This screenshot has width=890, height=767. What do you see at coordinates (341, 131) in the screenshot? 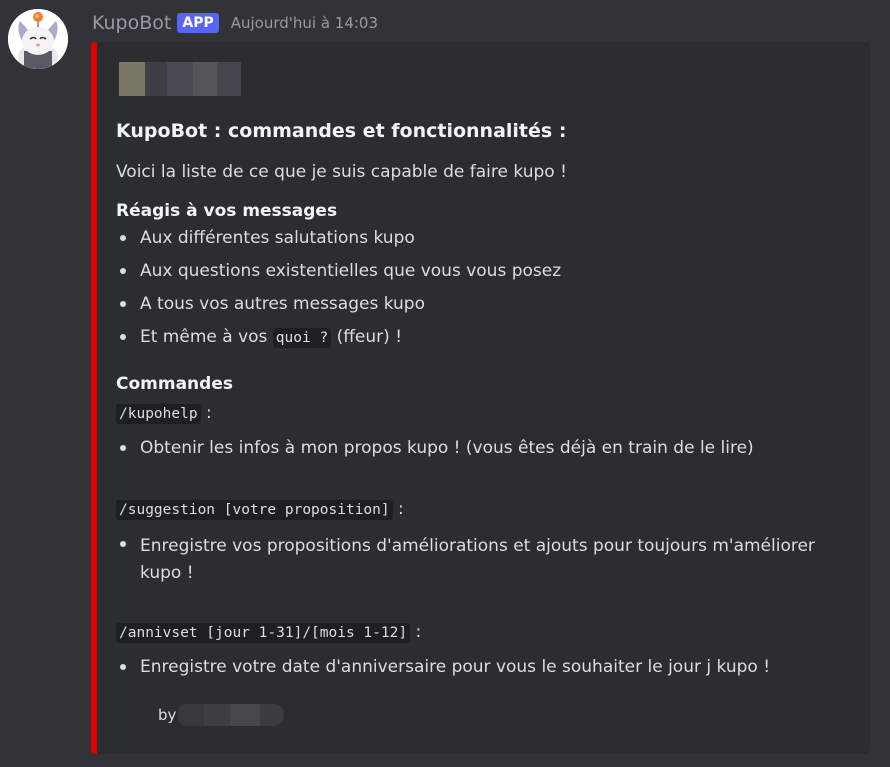
I see `embed-title: KupoBot : commandes et fonctionnalités :` at bounding box center [341, 131].